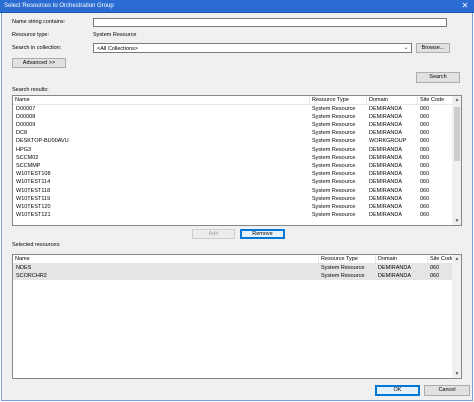 The image size is (474, 402). I want to click on cell-name: W10TEST120, so click(33, 206).